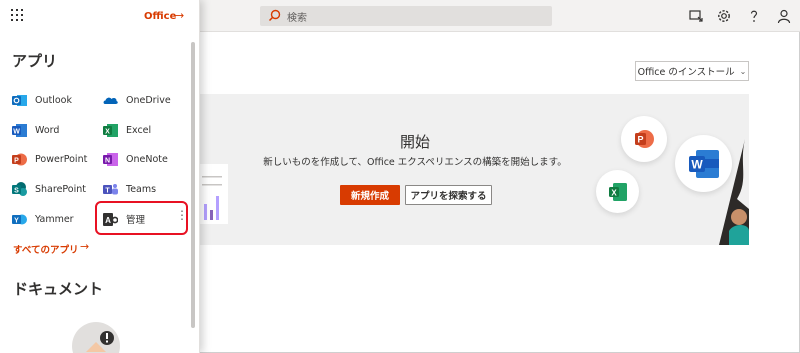  Describe the element at coordinates (724, 16) in the screenshot. I see `gear-icon` at that location.